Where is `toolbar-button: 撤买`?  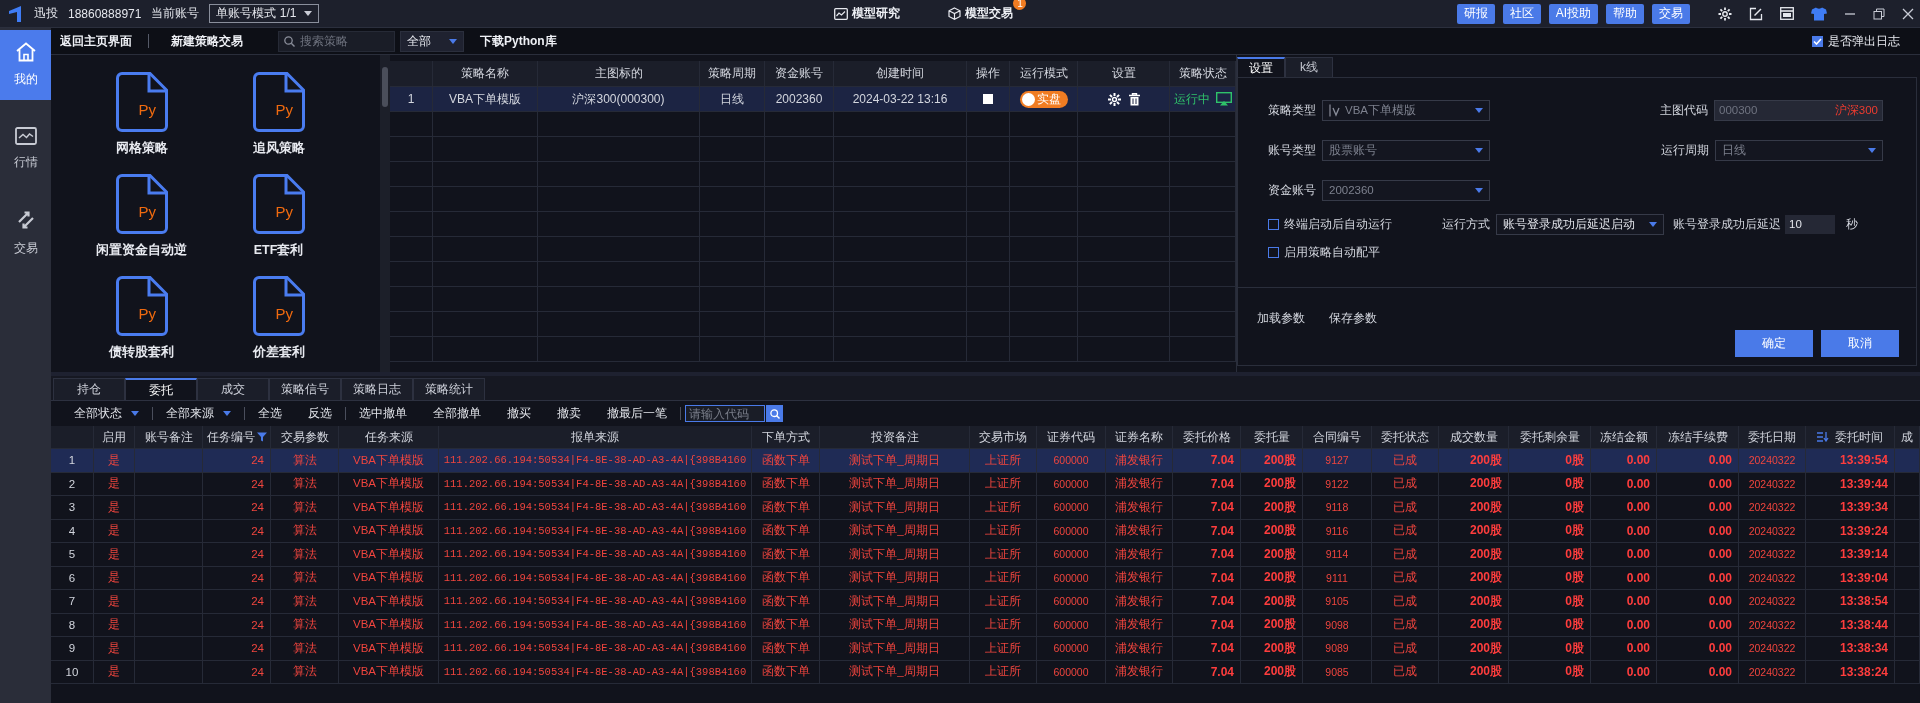 toolbar-button: 撤买 is located at coordinates (519, 413).